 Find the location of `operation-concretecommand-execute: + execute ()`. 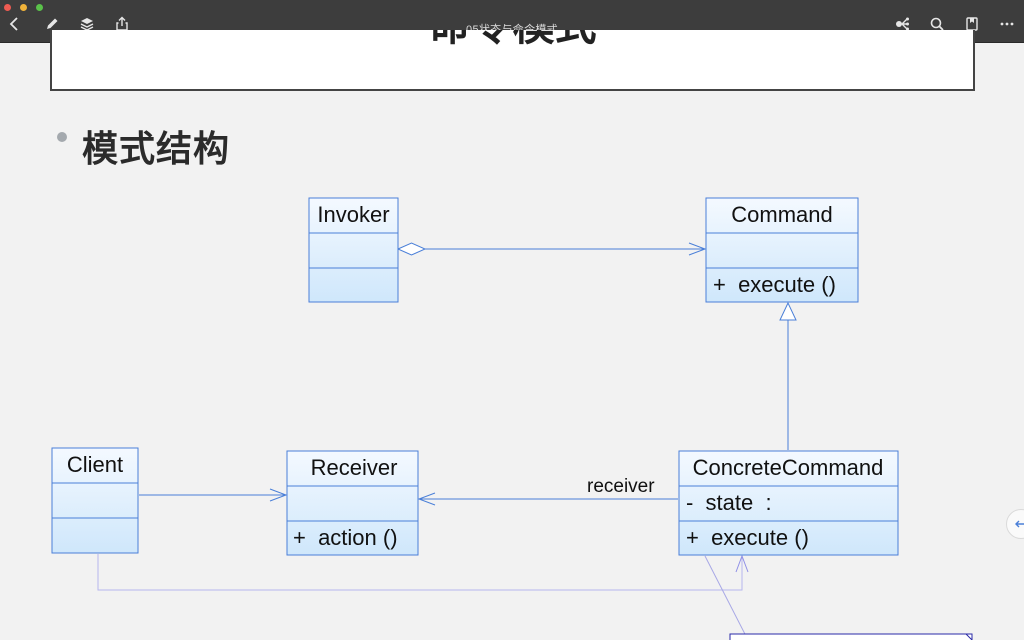

operation-concretecommand-execute: + execute () is located at coordinates (747, 537).